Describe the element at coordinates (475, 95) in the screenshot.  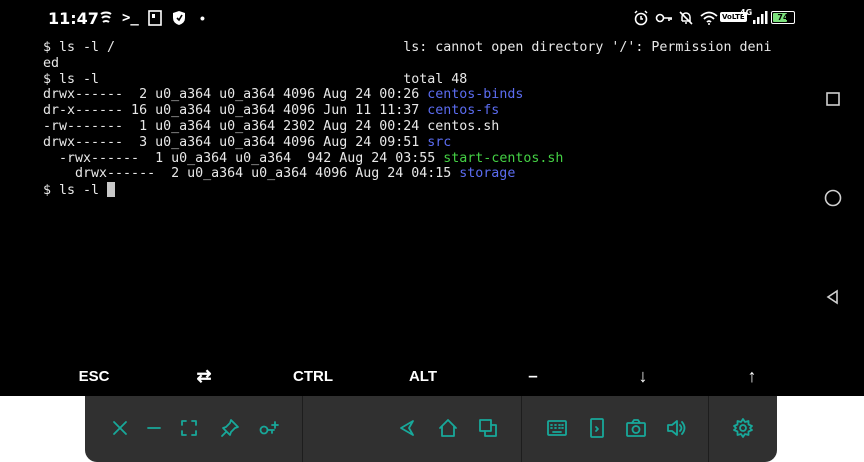
I see `file-name: centos-binds` at that location.